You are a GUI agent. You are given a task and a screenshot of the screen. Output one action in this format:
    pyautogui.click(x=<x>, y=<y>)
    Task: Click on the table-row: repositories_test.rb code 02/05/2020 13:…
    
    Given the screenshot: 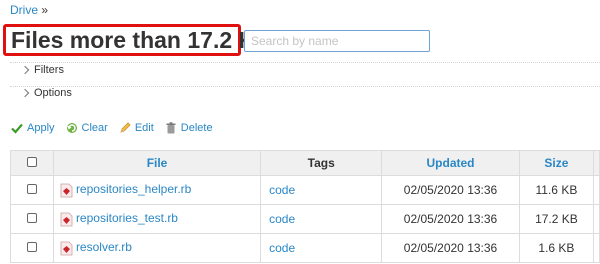 What is the action you would take?
    pyautogui.click(x=305, y=219)
    